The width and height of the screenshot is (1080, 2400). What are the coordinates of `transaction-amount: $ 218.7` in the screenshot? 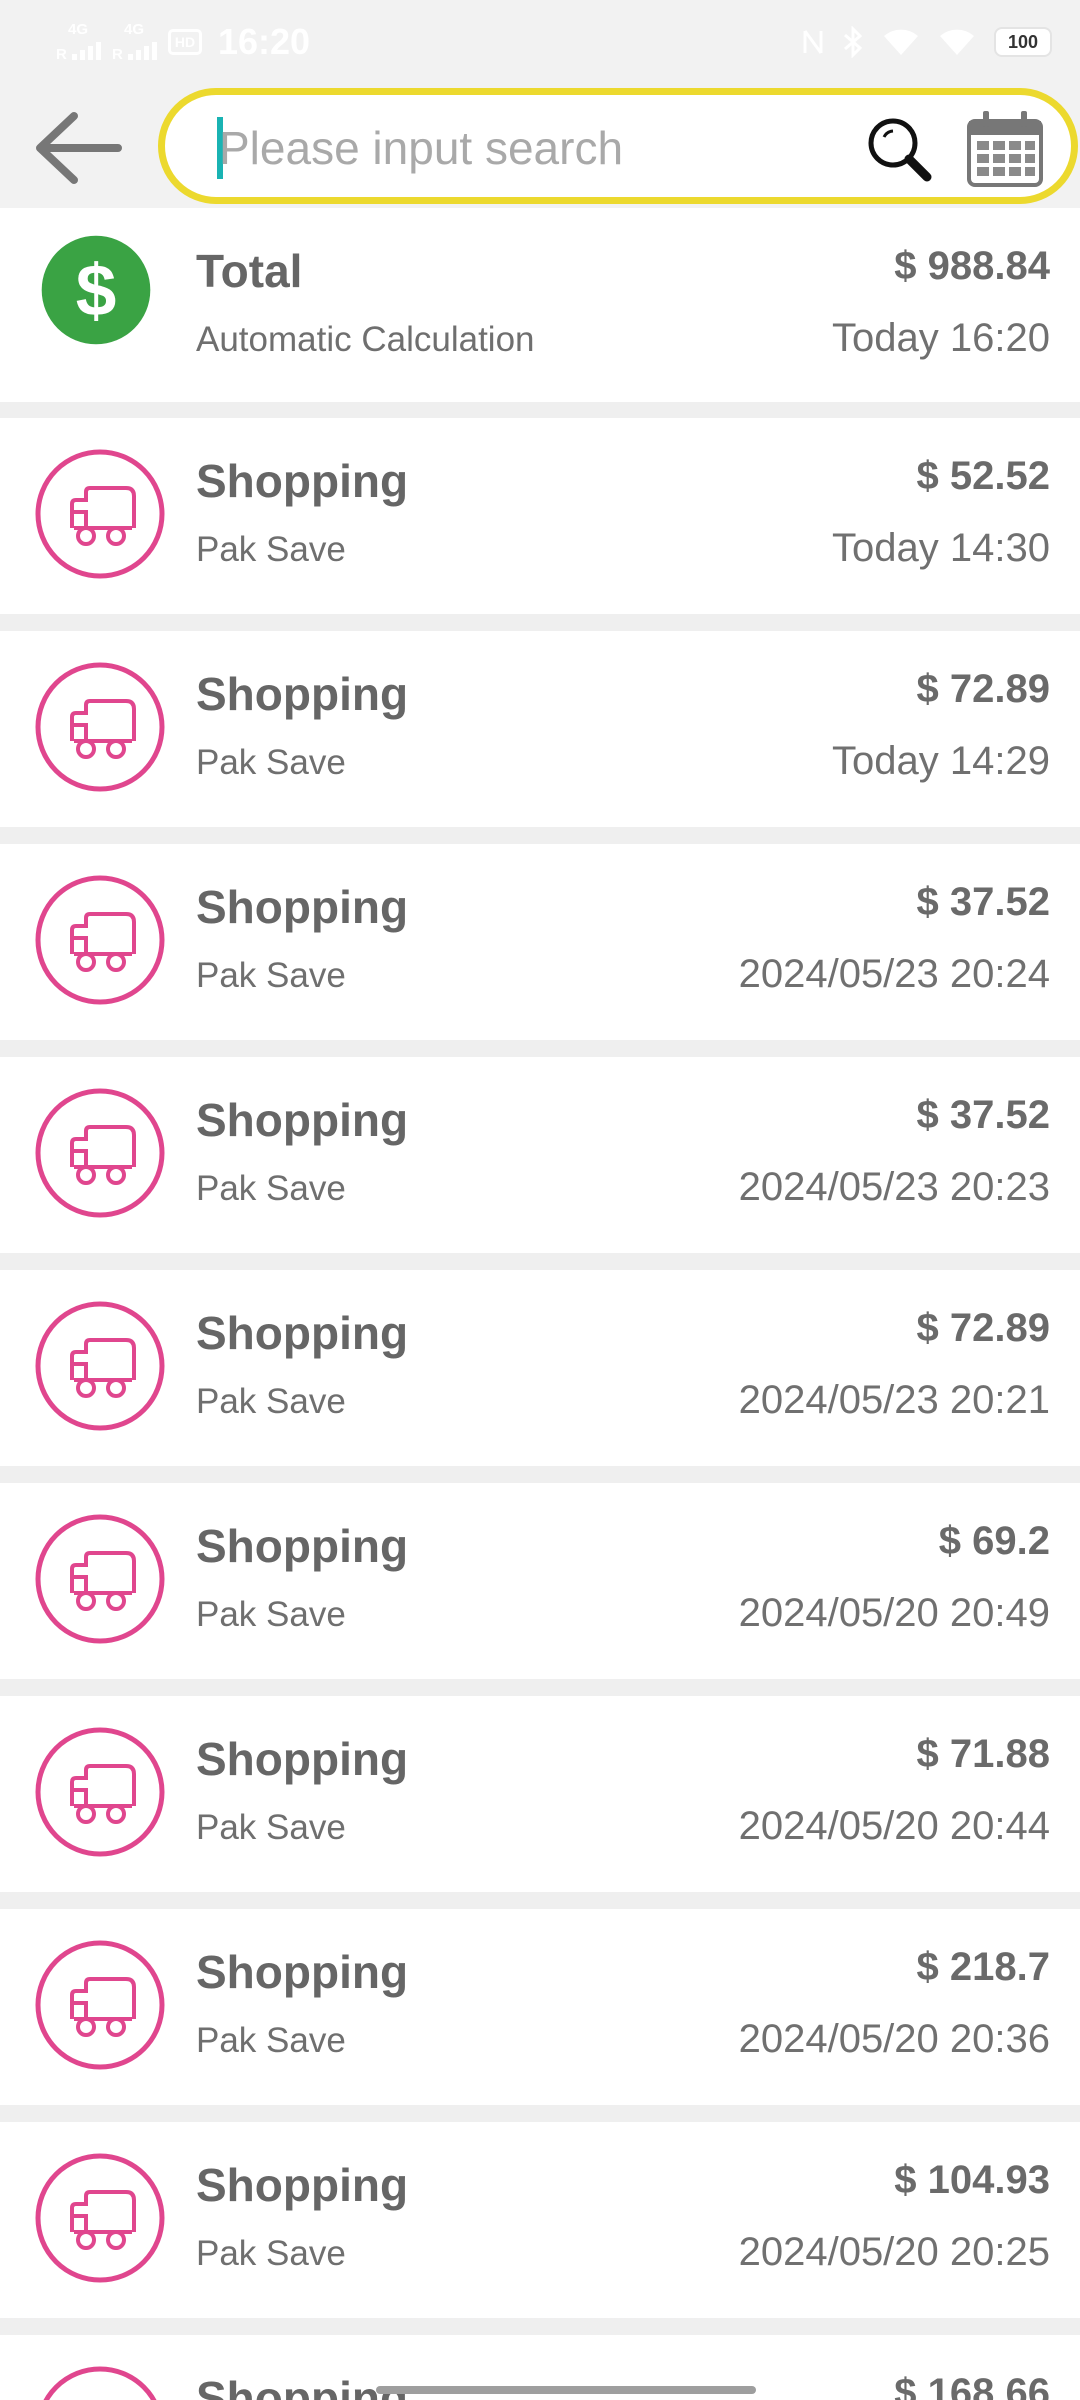 It's located at (983, 1967).